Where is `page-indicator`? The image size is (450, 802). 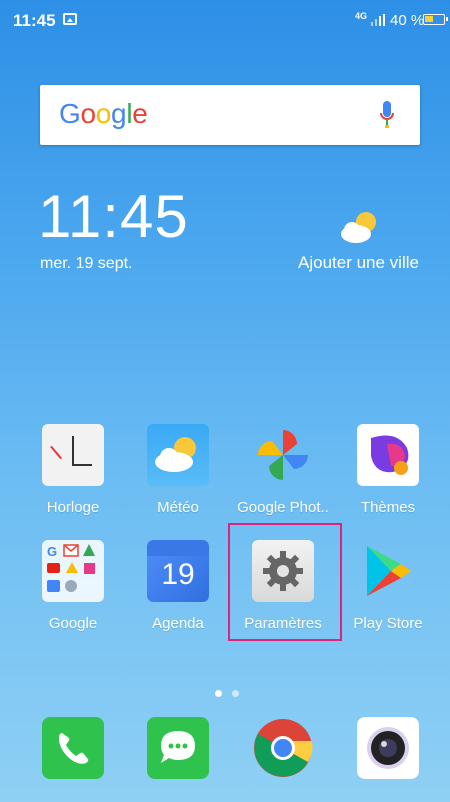
page-indicator is located at coordinates (232, 693).